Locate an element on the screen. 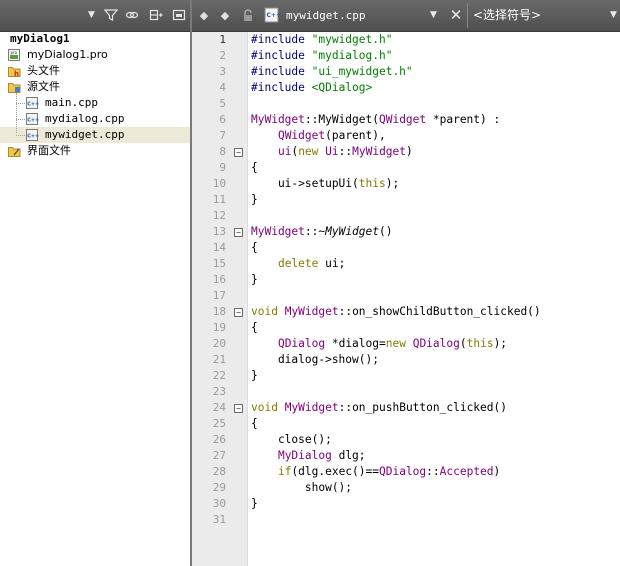 The height and width of the screenshot is (566, 620). code-token: } is located at coordinates (254, 199).